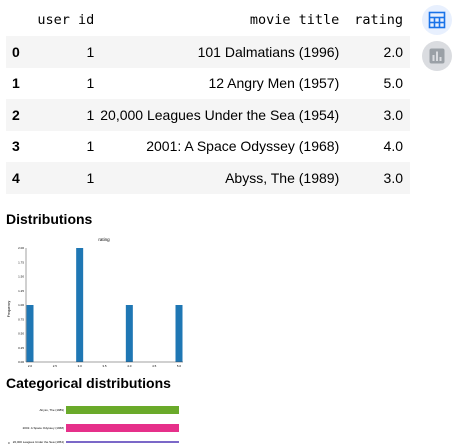 The image size is (455, 445). What do you see at coordinates (393, 146) in the screenshot?
I see `cell-rating: 4.0` at bounding box center [393, 146].